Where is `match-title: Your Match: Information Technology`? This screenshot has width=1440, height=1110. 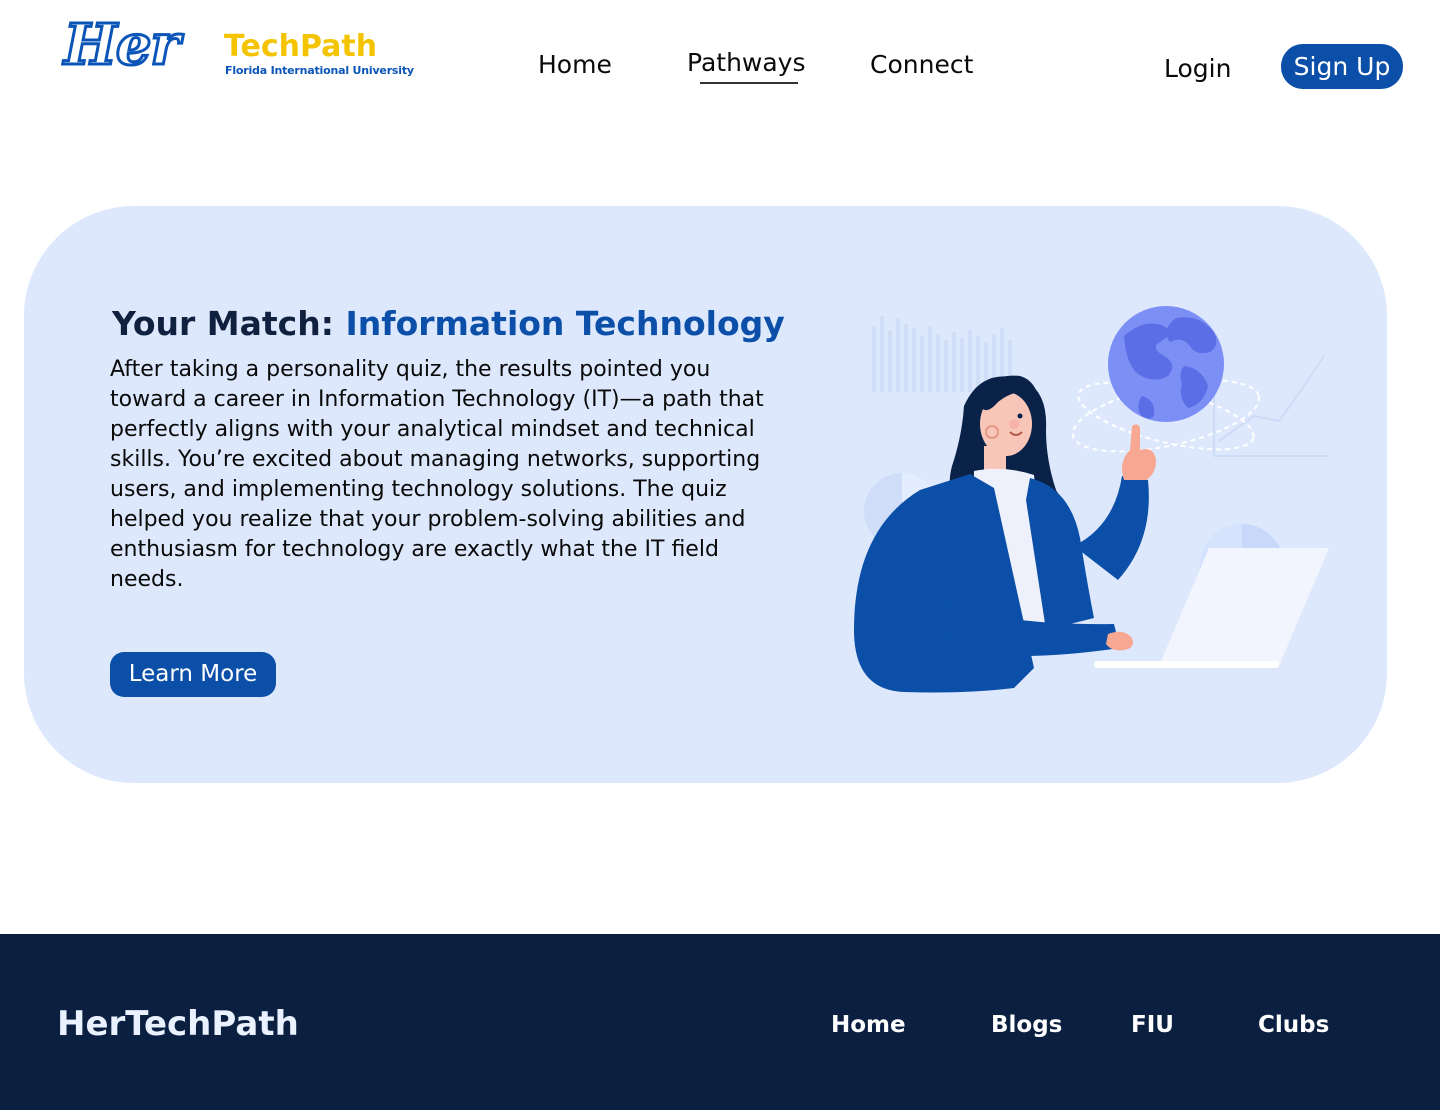 match-title: Your Match: Information Technology is located at coordinates (448, 324).